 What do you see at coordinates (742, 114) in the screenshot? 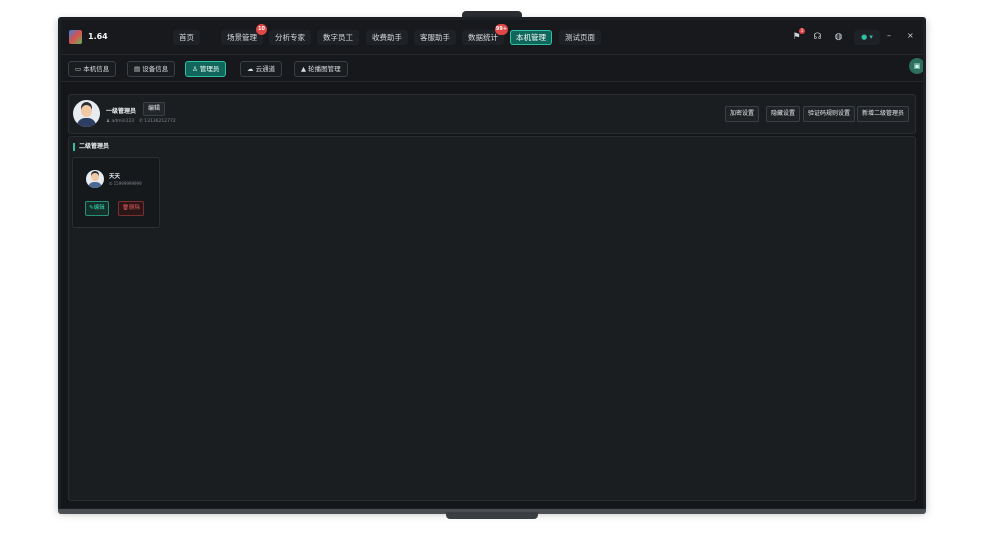
I see `encryption-settings-button: 加密设置` at bounding box center [742, 114].